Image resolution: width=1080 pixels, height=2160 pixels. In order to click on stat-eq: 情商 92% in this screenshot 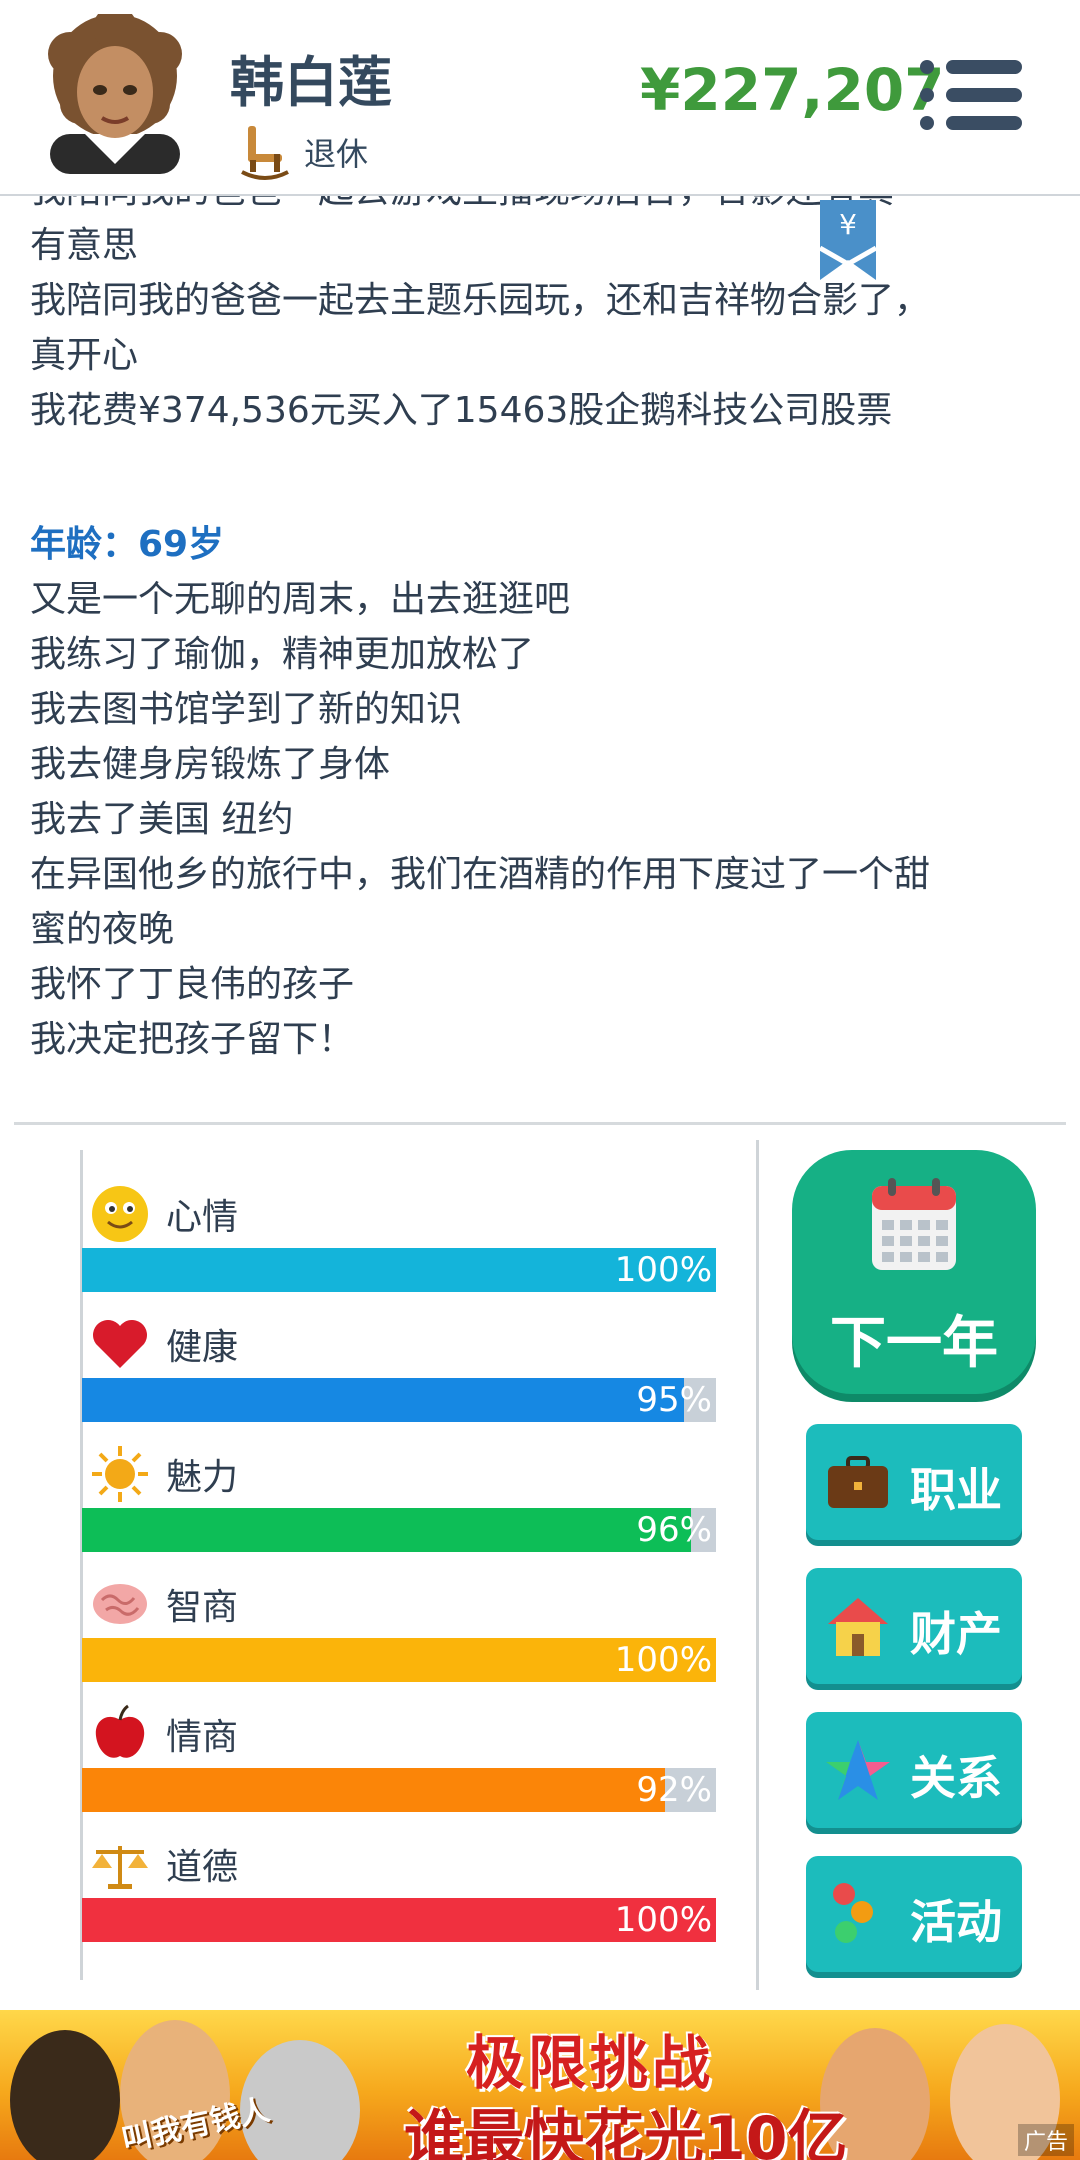, I will do `click(399, 1769)`.